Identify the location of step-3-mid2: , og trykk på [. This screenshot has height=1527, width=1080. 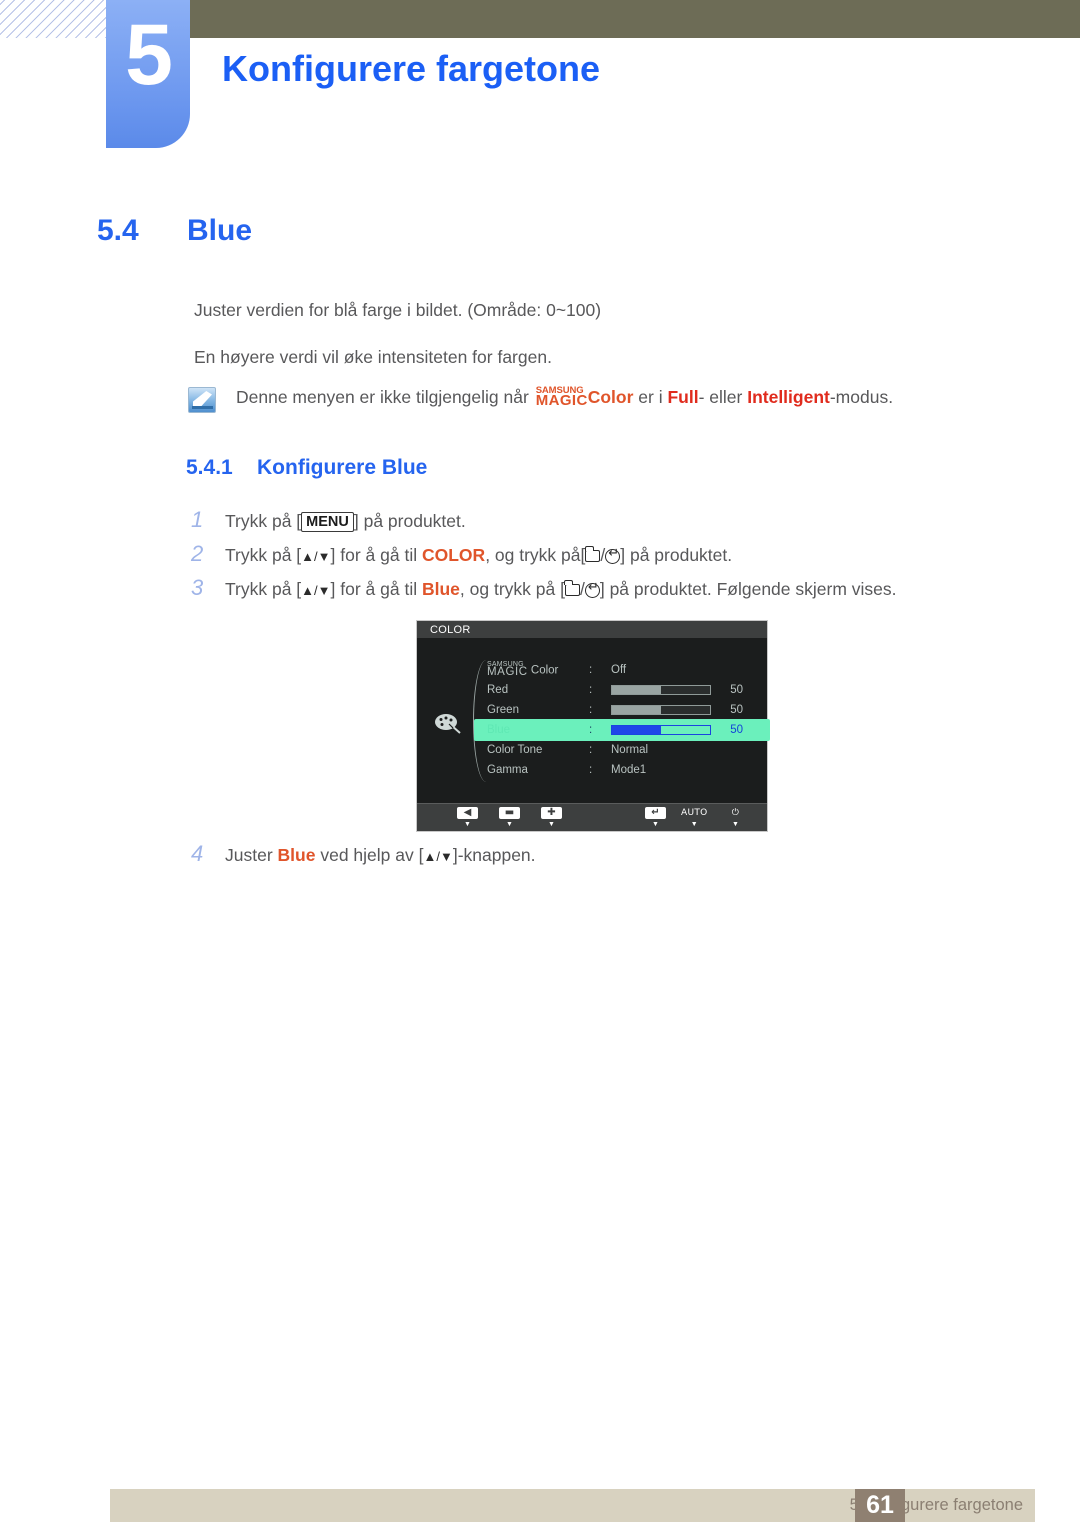
(512, 589).